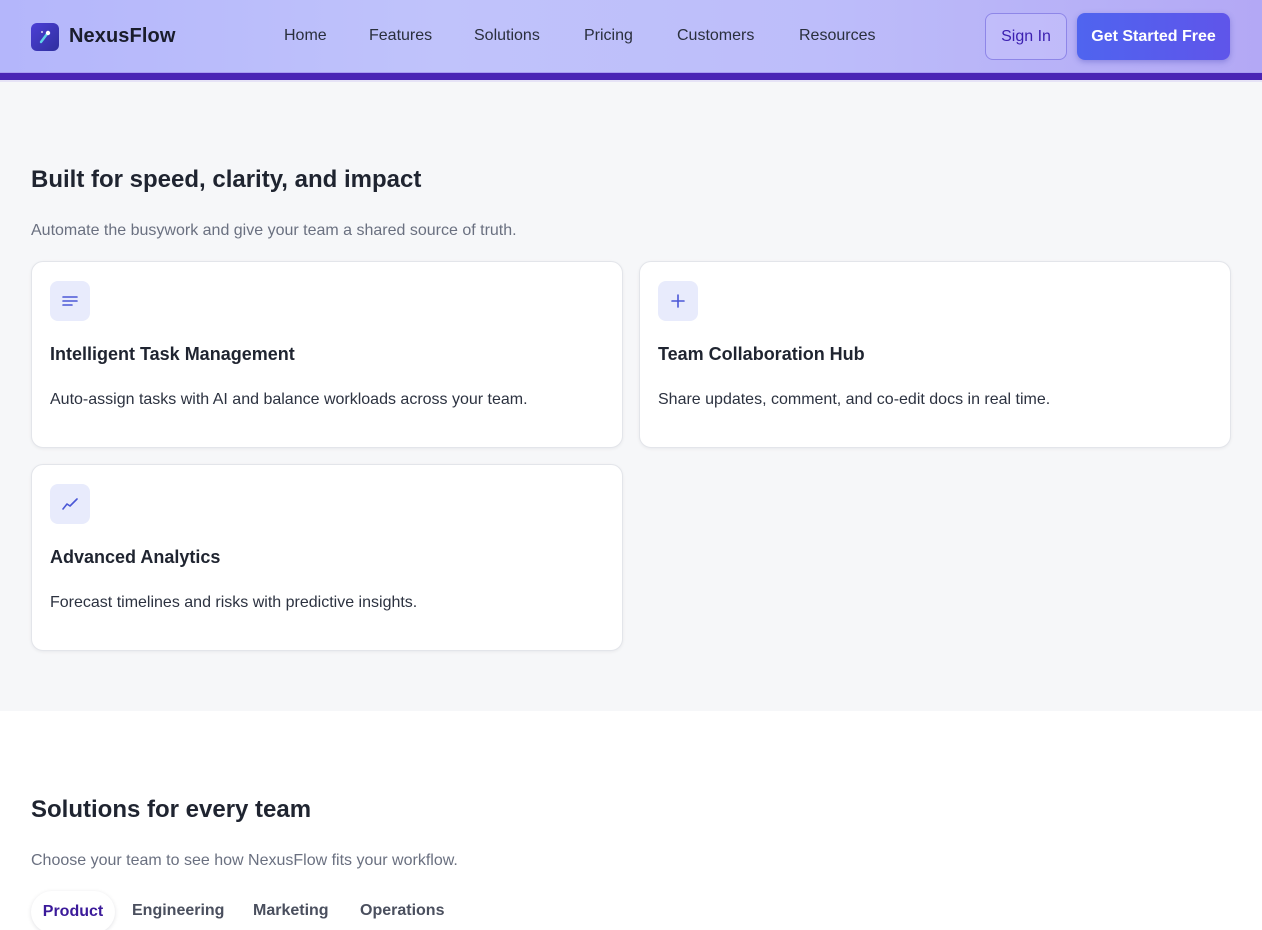  Describe the element at coordinates (172, 354) in the screenshot. I see `card-title: Intelligent Task Management` at that location.